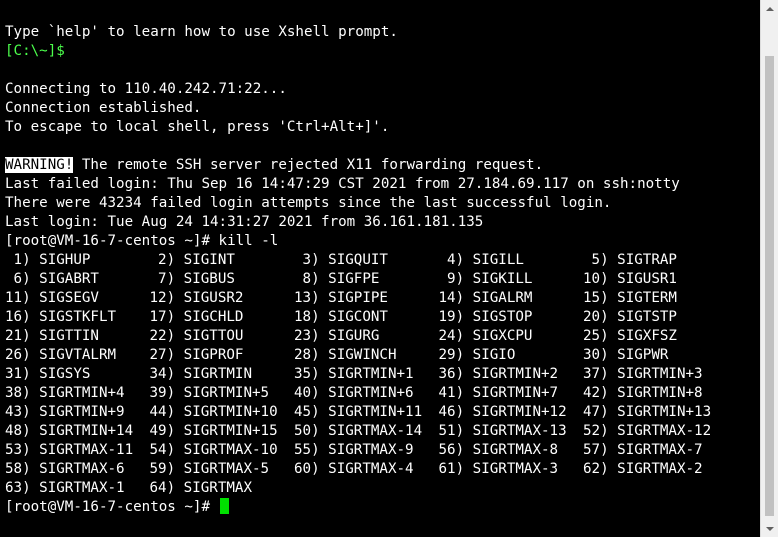  I want to click on signal-entry: 35) SIGRTMIN+1, so click(354, 374).